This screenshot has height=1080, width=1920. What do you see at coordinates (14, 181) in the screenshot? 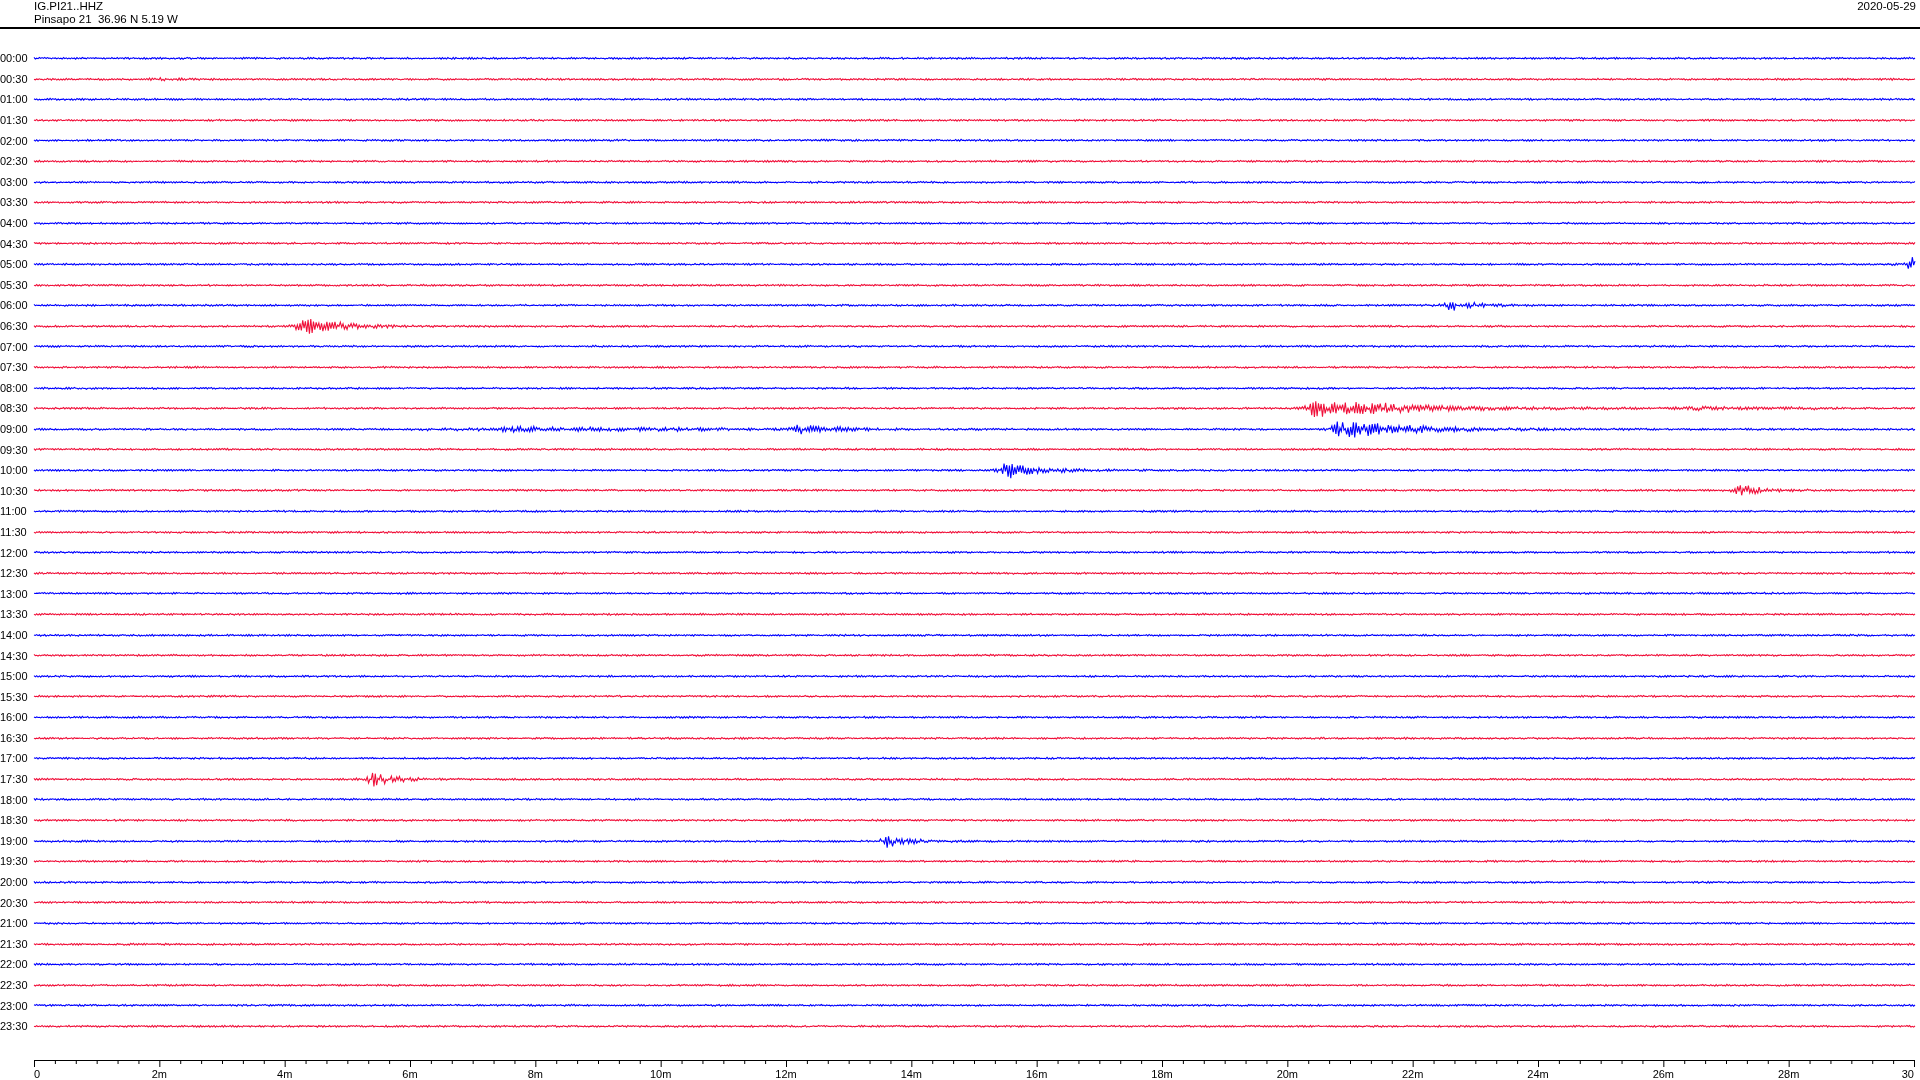
I see `time-label: 03:00` at bounding box center [14, 181].